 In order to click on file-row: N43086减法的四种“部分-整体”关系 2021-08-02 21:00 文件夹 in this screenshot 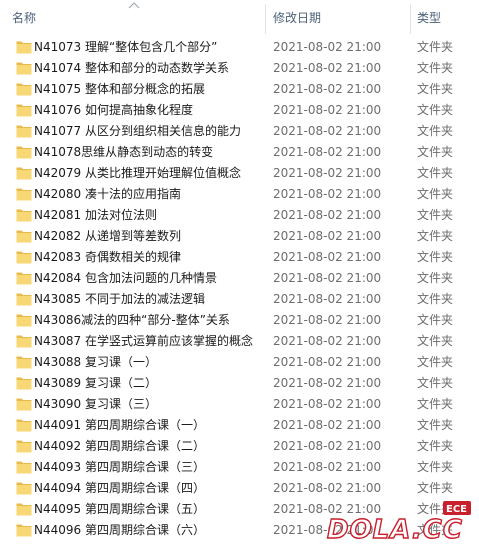, I will do `click(239, 320)`.